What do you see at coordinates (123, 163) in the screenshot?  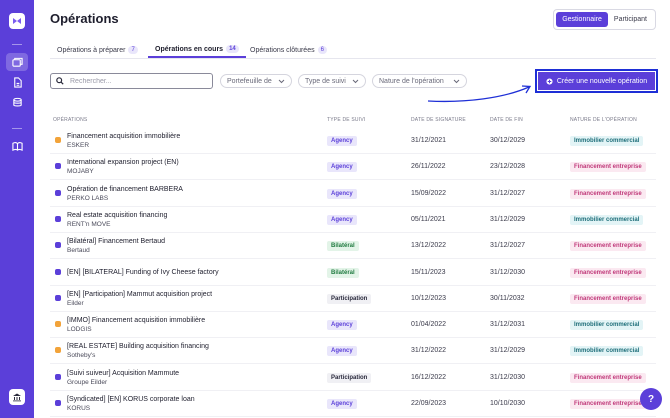 I see `operation-name: International expansion project (EN)` at bounding box center [123, 163].